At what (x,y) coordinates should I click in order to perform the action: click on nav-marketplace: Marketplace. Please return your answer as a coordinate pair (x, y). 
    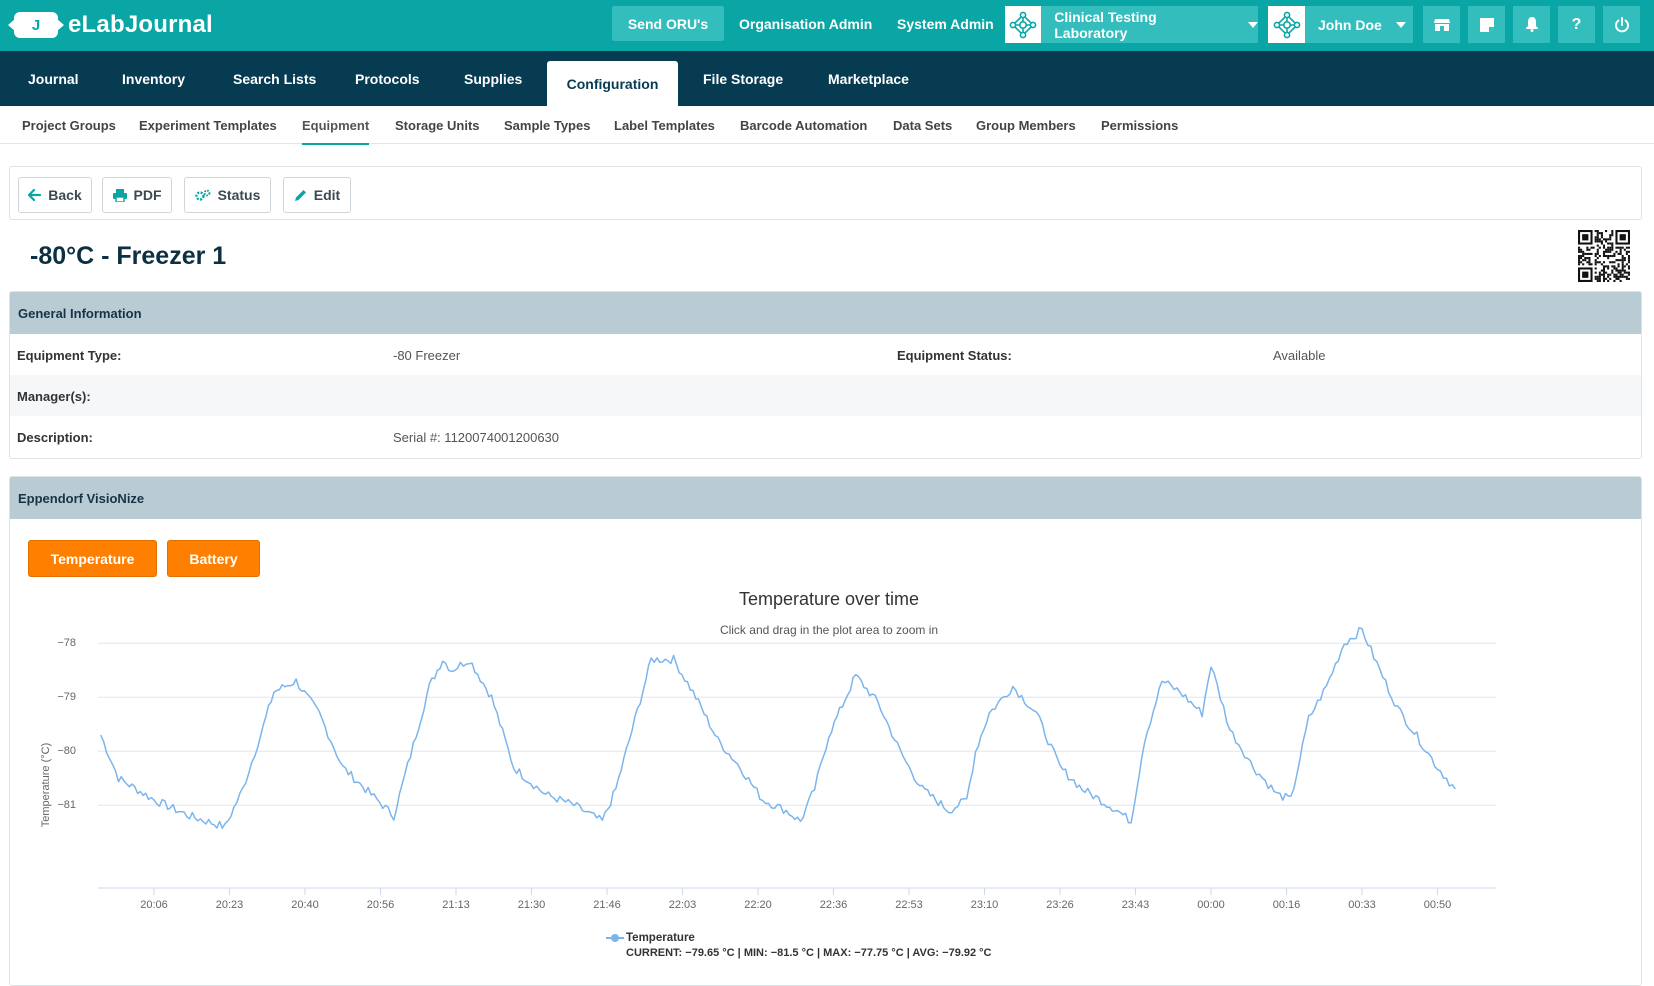
    Looking at the image, I should click on (868, 78).